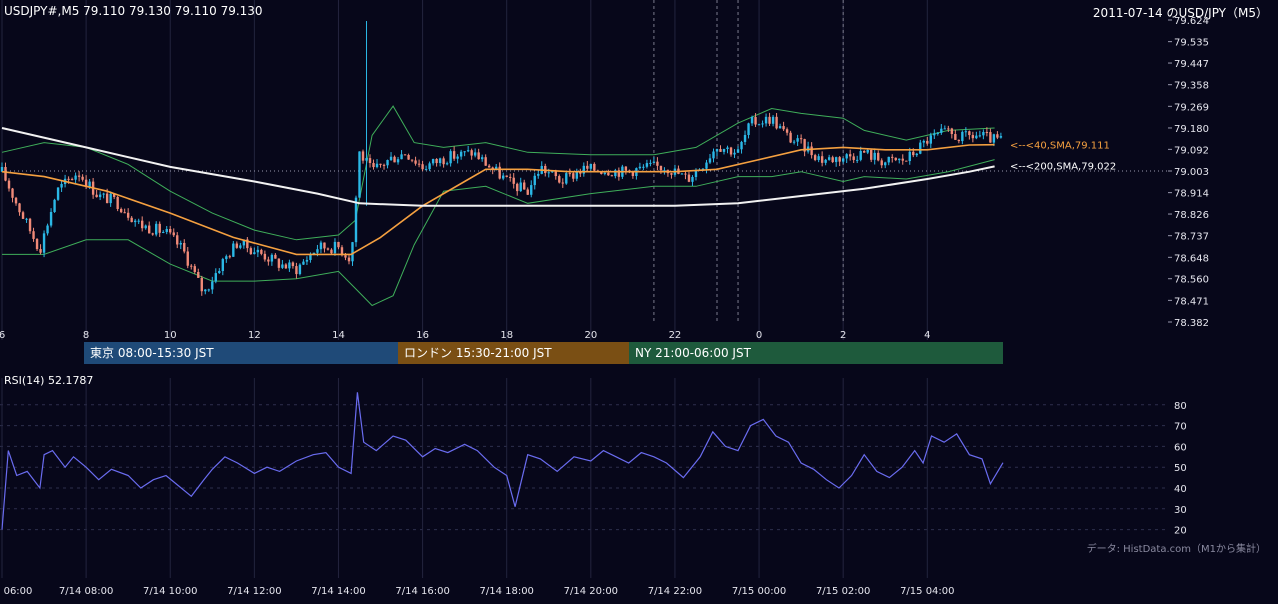 The image size is (1278, 604). What do you see at coordinates (18, 591) in the screenshot?
I see `rsi-xtick-label-0: 06:00` at bounding box center [18, 591].